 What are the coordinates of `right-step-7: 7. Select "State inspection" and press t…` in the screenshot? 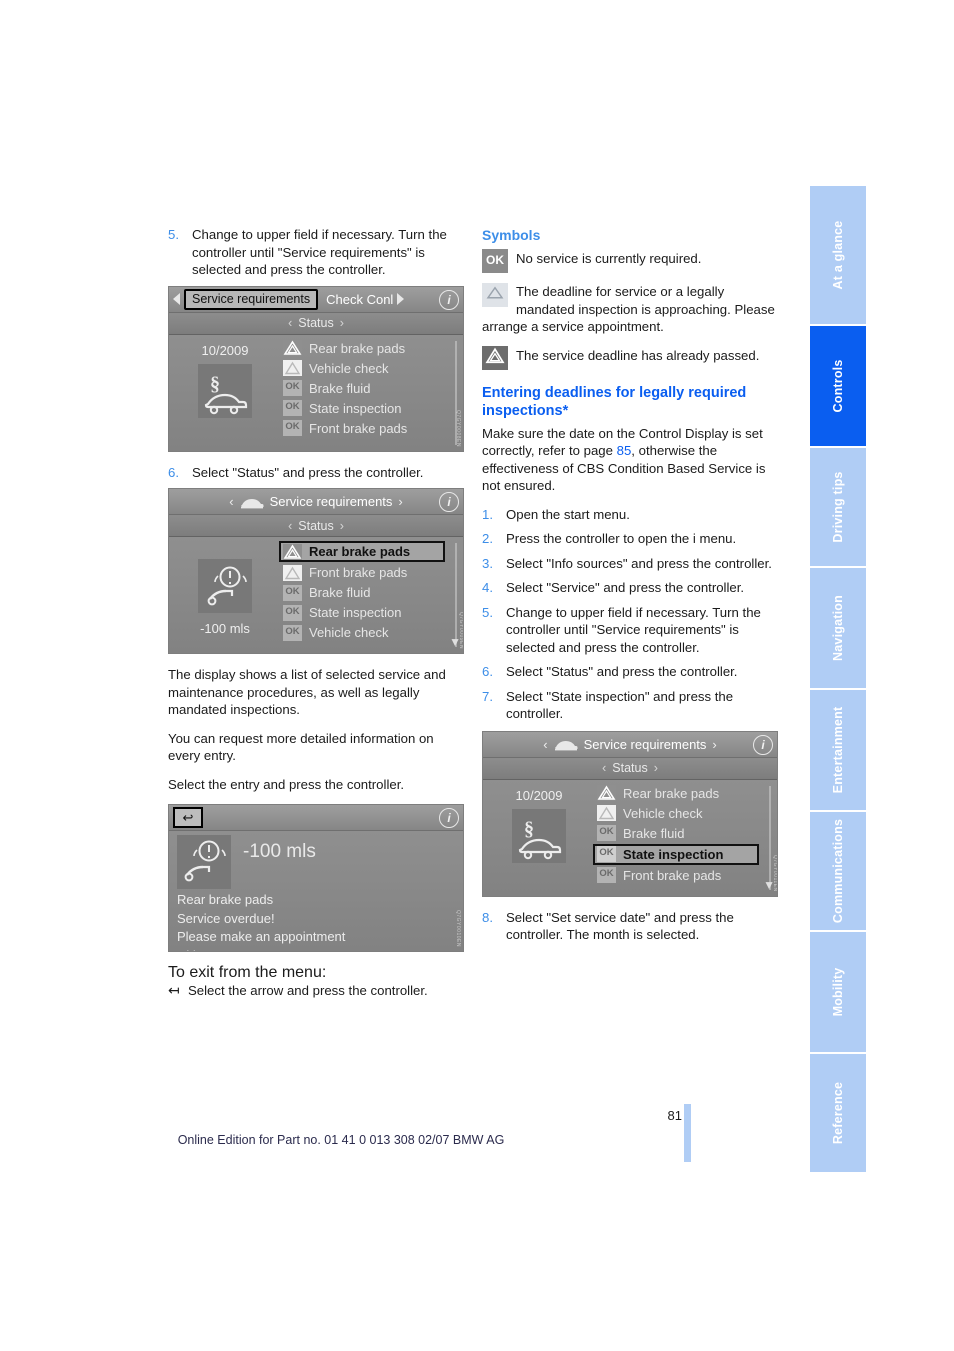 It's located at (630, 705).